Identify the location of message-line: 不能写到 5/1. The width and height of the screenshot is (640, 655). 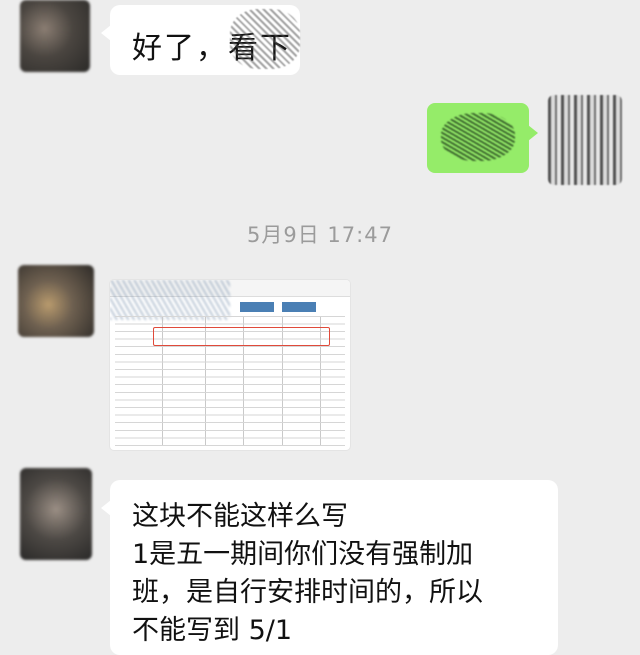
(212, 630).